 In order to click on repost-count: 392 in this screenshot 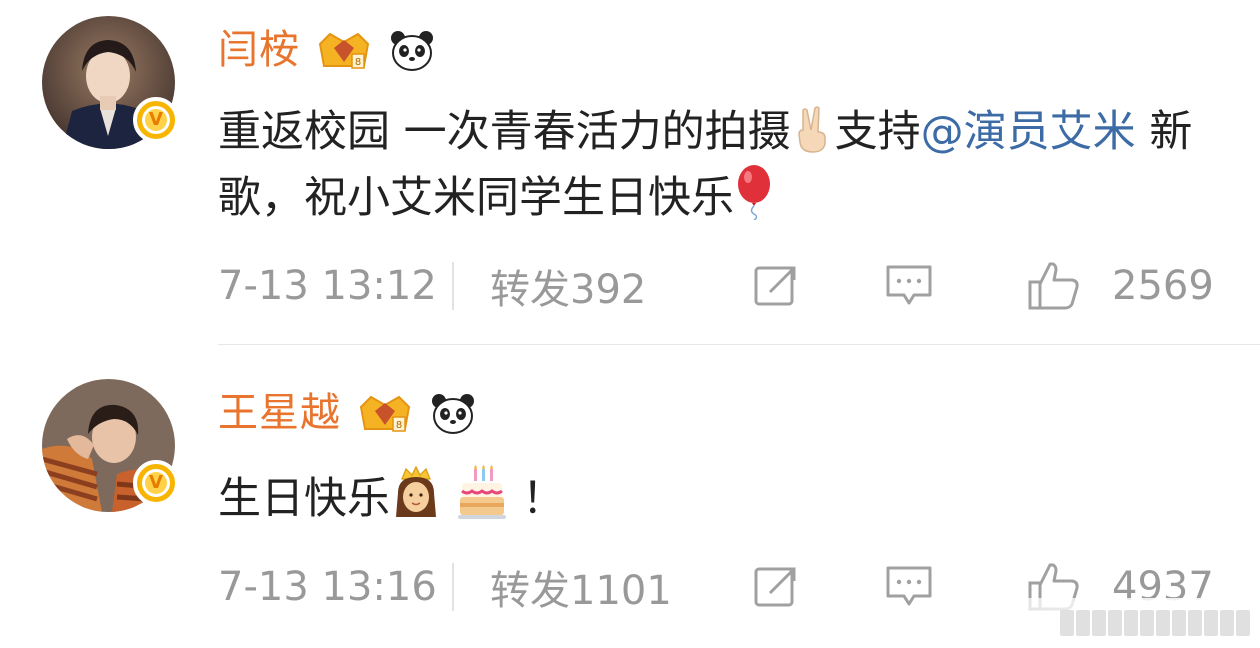, I will do `click(608, 290)`.